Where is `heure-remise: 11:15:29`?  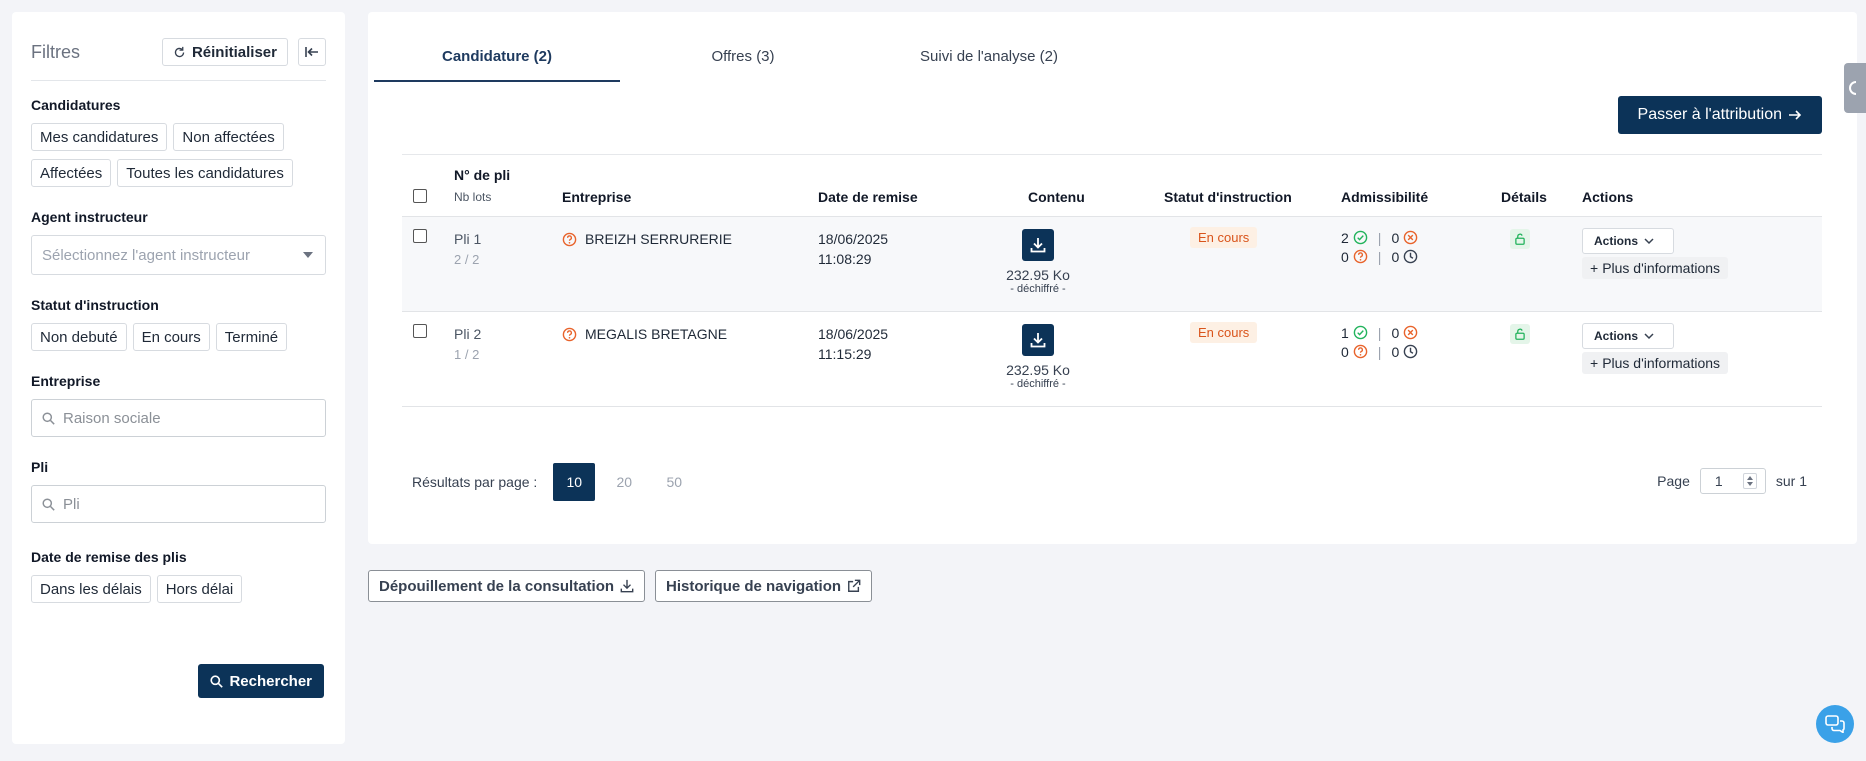 heure-remise: 11:15:29 is located at coordinates (845, 354).